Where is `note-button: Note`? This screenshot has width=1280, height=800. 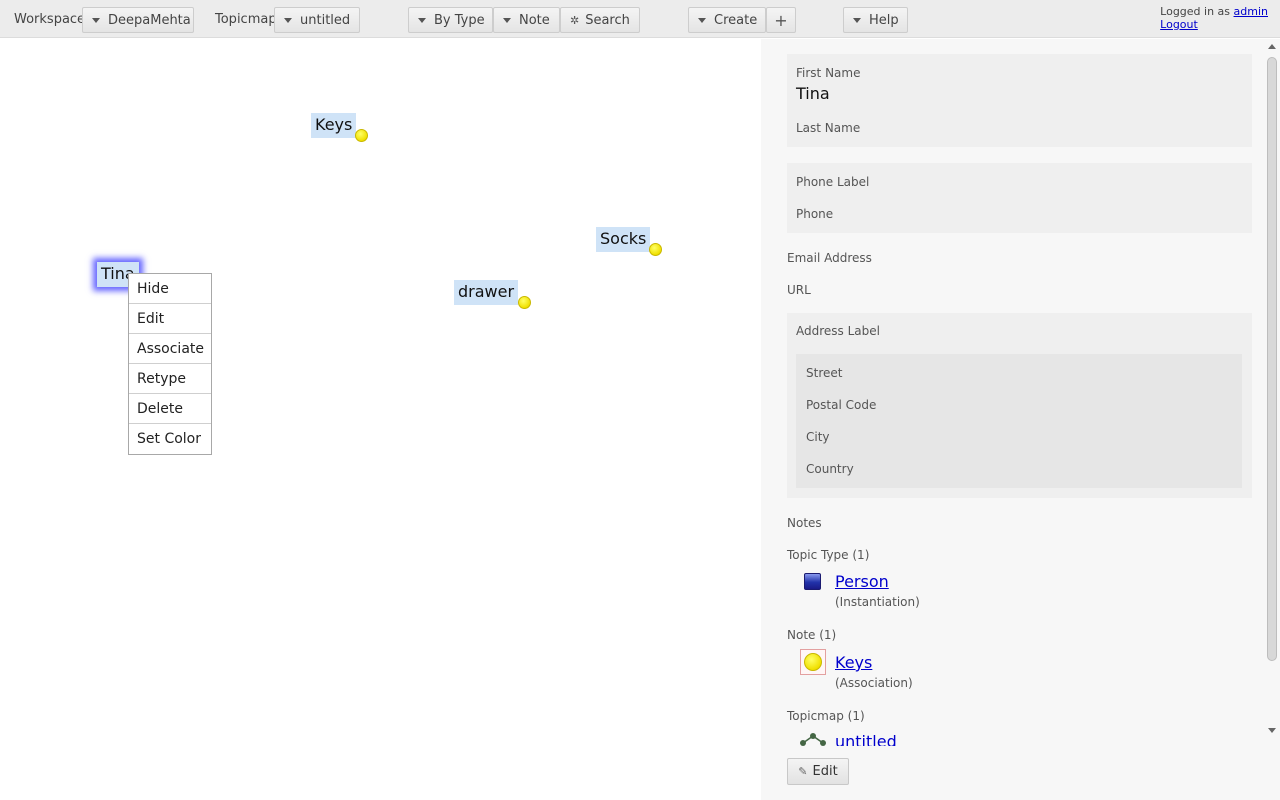
note-button: Note is located at coordinates (526, 20).